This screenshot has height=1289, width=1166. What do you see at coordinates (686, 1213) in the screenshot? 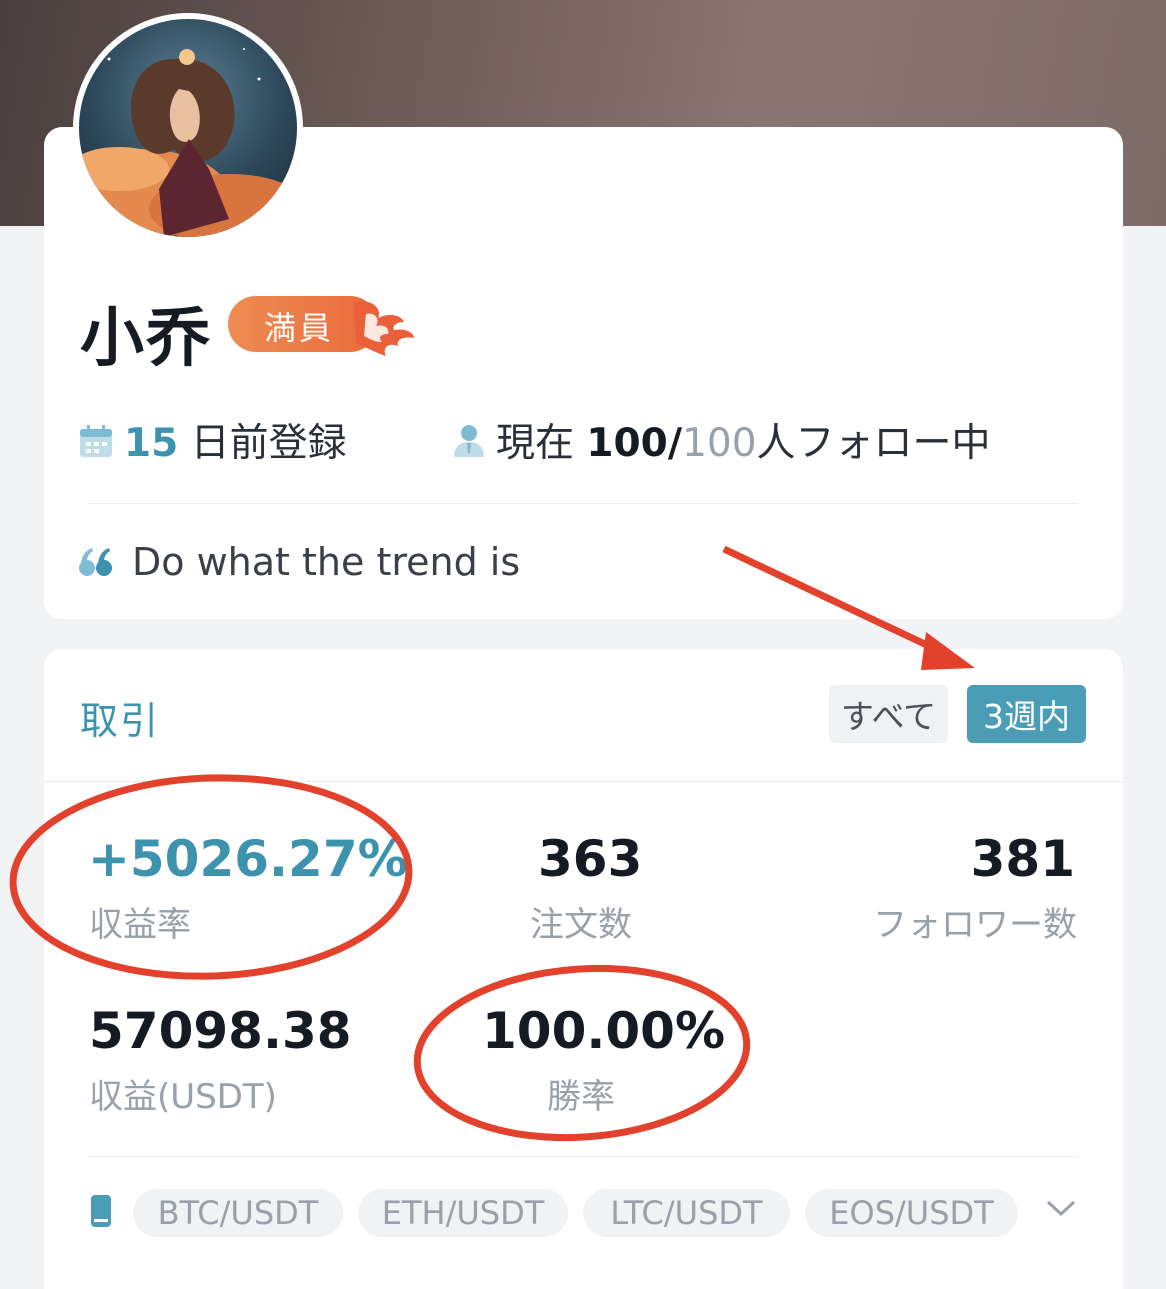
I see `pair-chip: LTC/USDT` at bounding box center [686, 1213].